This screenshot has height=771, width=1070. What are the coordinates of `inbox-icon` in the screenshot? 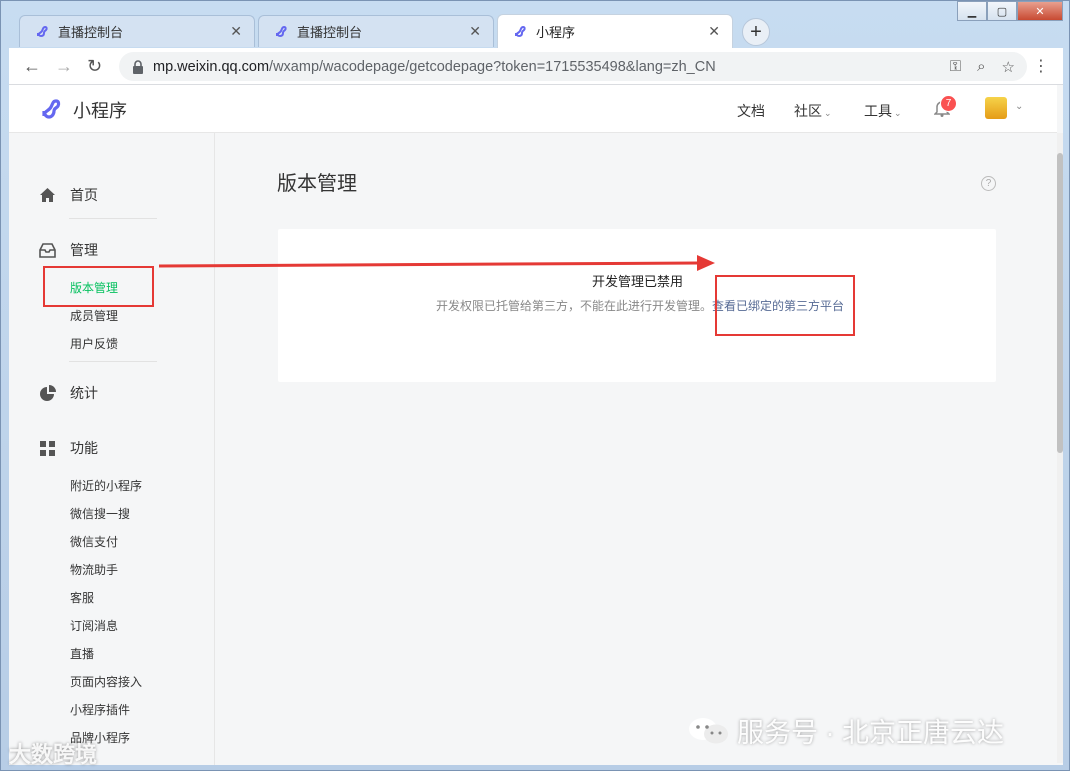 It's located at (47, 250).